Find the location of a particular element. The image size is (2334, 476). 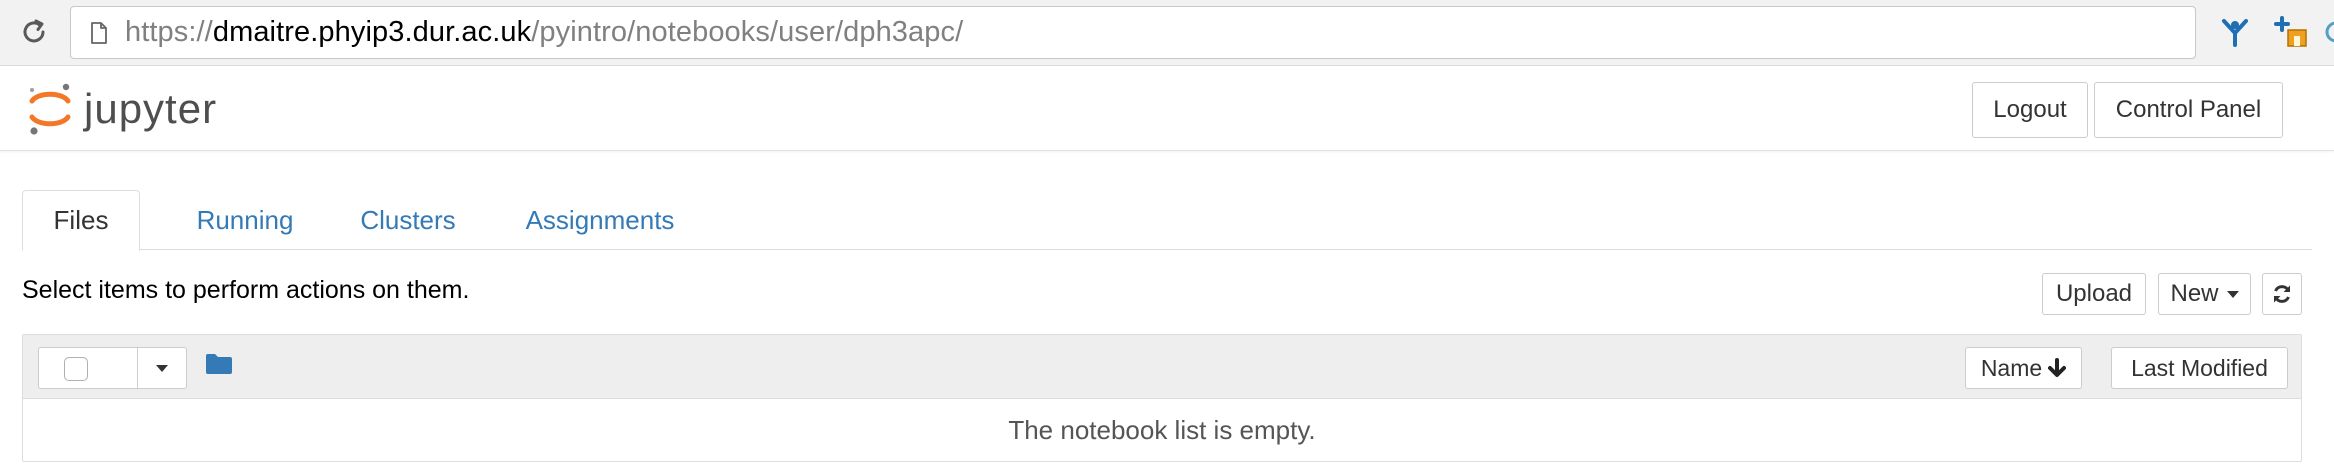

tab-clusters: Clusters is located at coordinates (408, 220).